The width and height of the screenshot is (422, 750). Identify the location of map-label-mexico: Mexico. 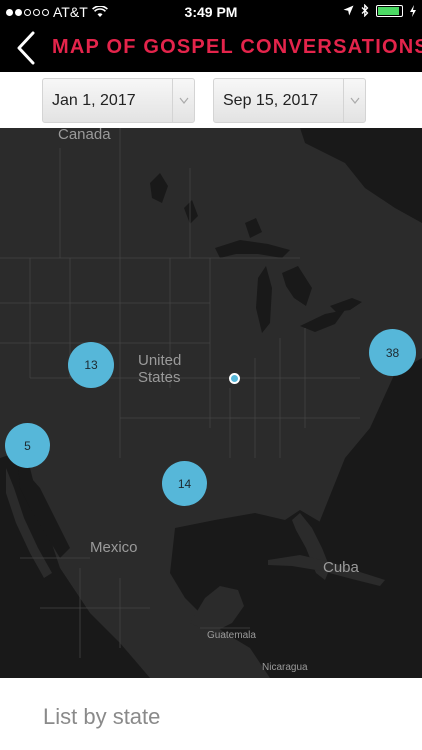
(114, 547).